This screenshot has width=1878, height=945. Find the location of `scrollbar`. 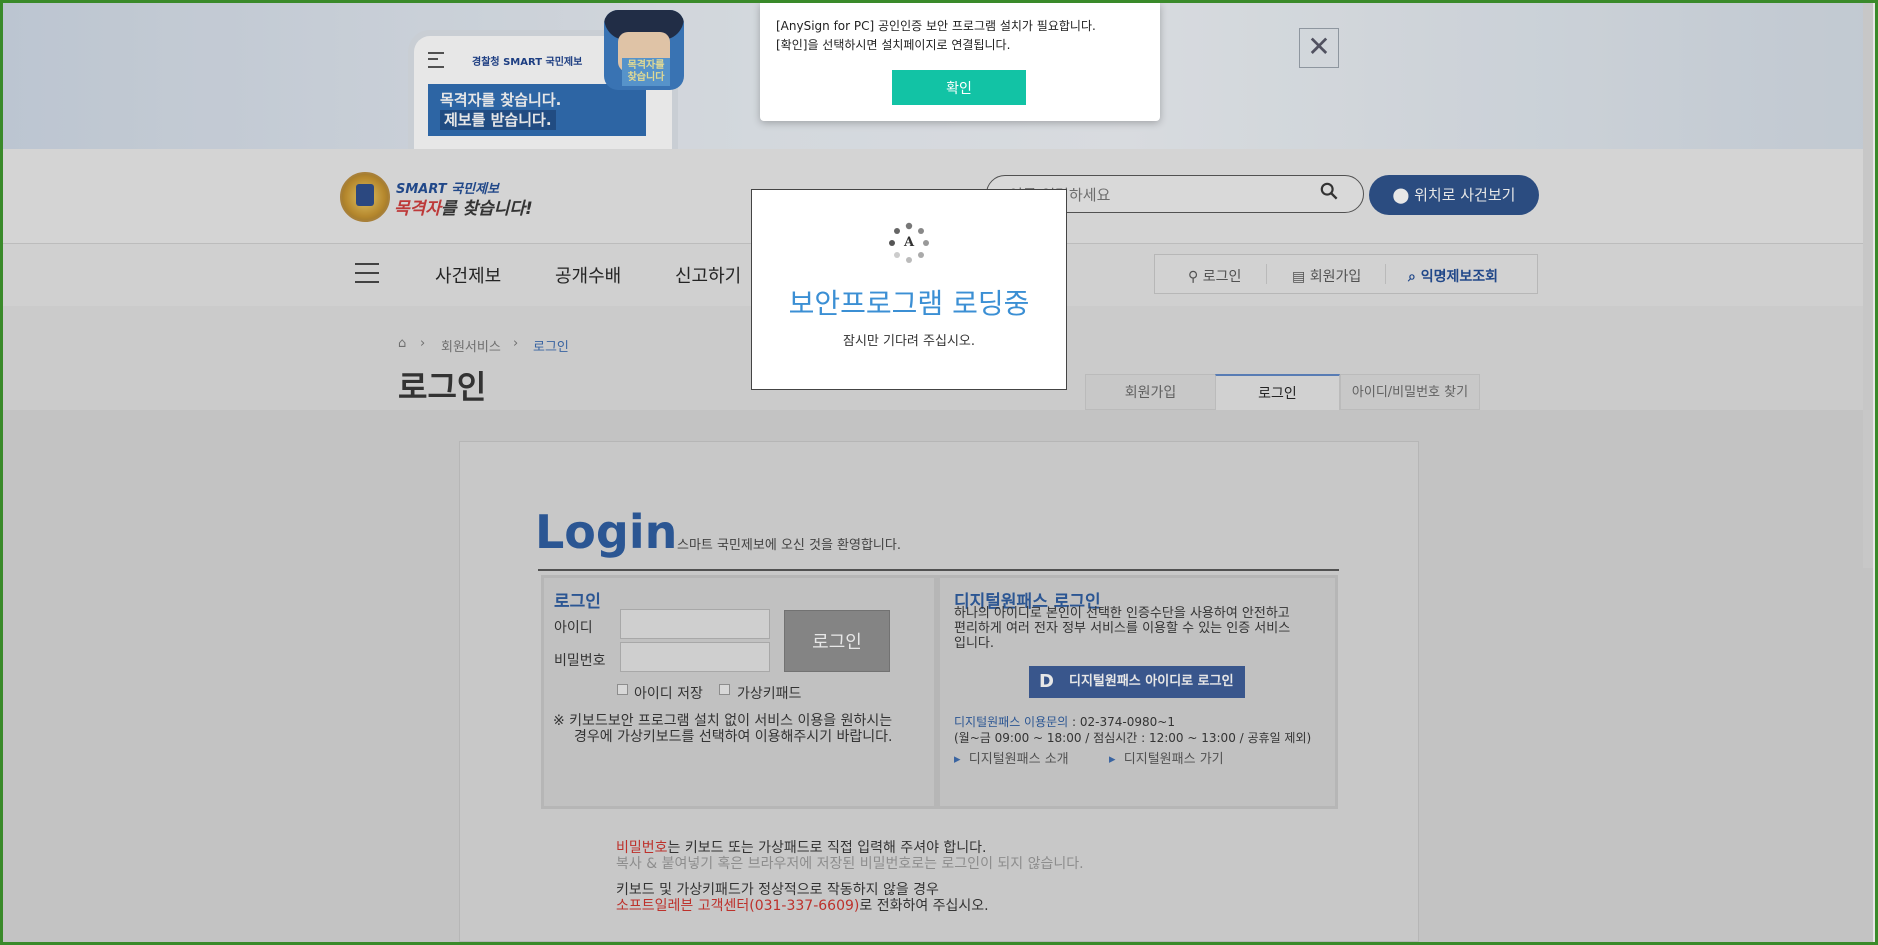

scrollbar is located at coordinates (1868, 285).